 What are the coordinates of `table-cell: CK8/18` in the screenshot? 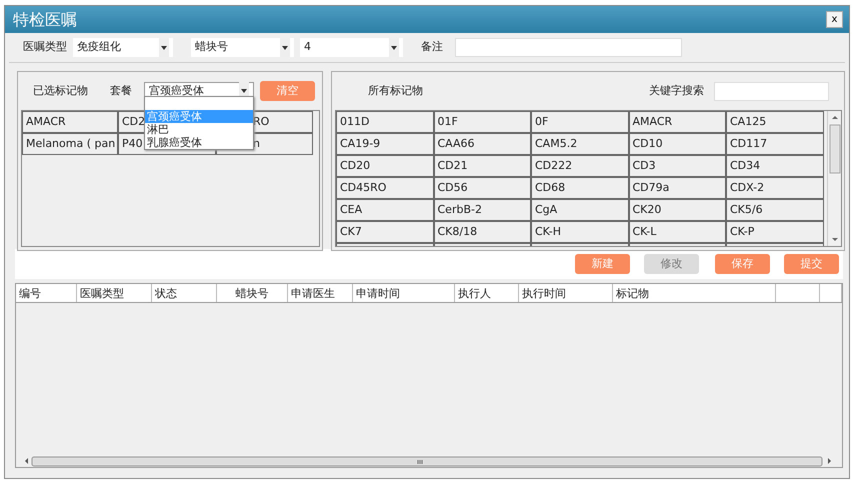 It's located at (482, 232).